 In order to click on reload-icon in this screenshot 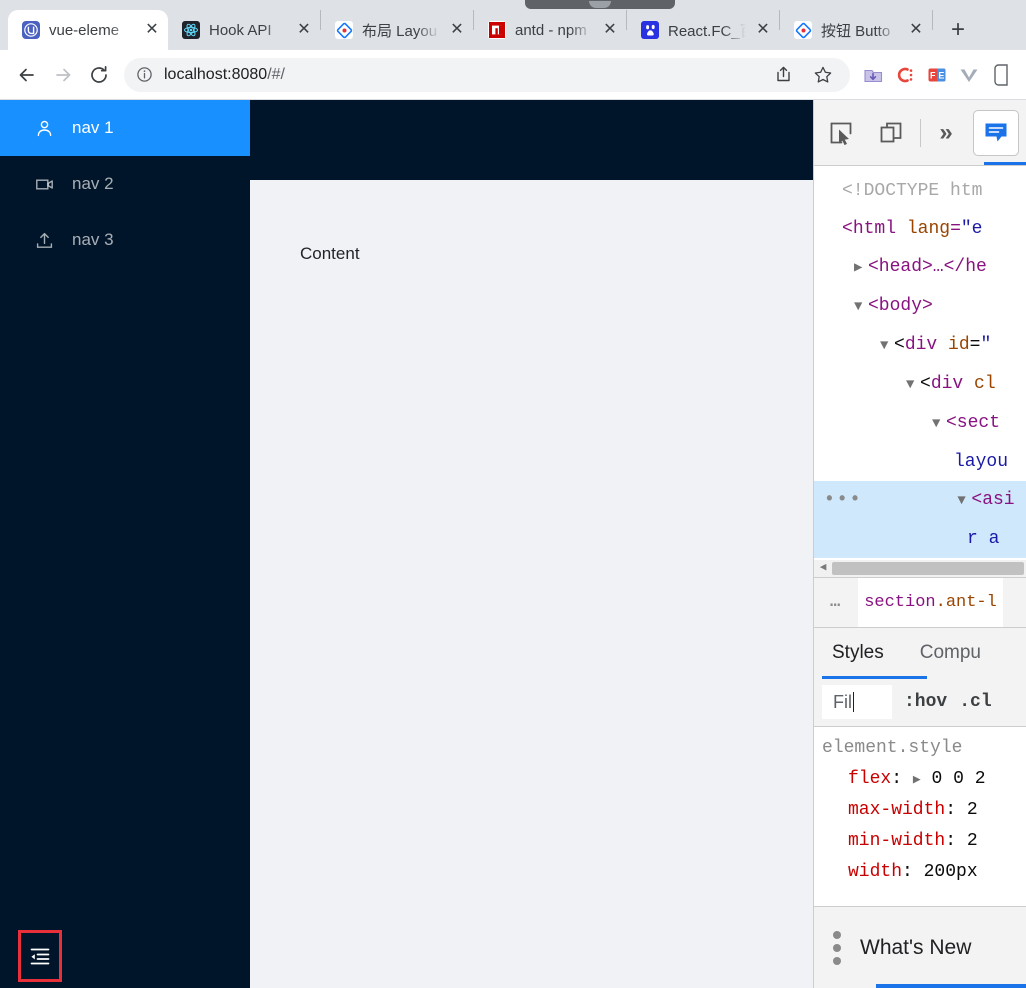, I will do `click(99, 75)`.